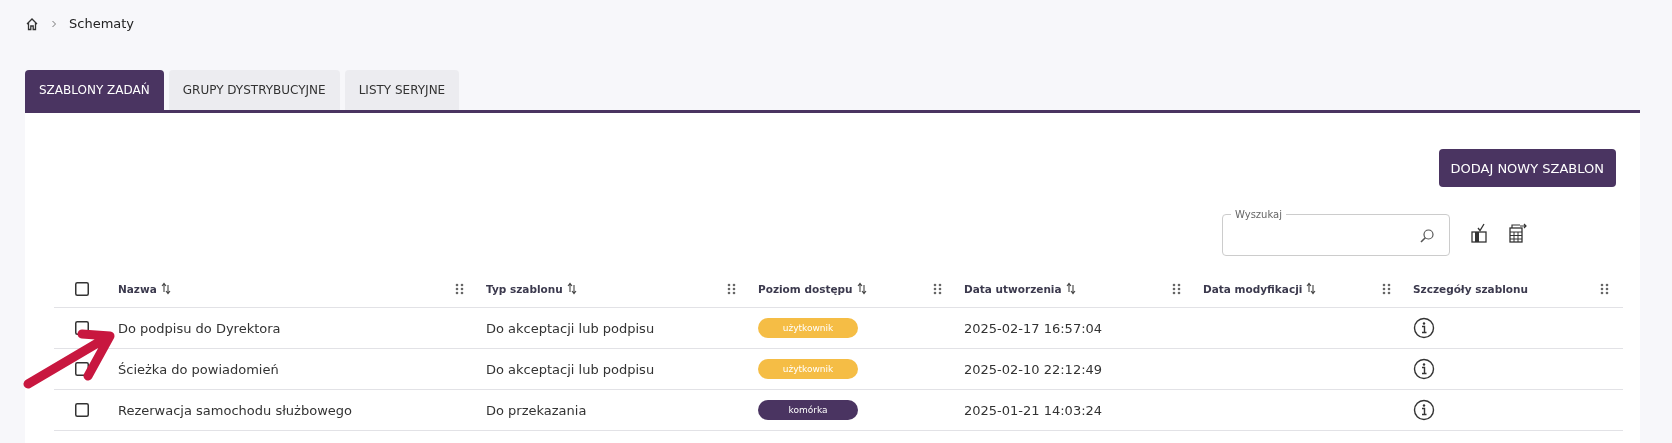 The height and width of the screenshot is (443, 1672). What do you see at coordinates (199, 328) in the screenshot?
I see `table-cell: Do podpisu do Dyrektora` at bounding box center [199, 328].